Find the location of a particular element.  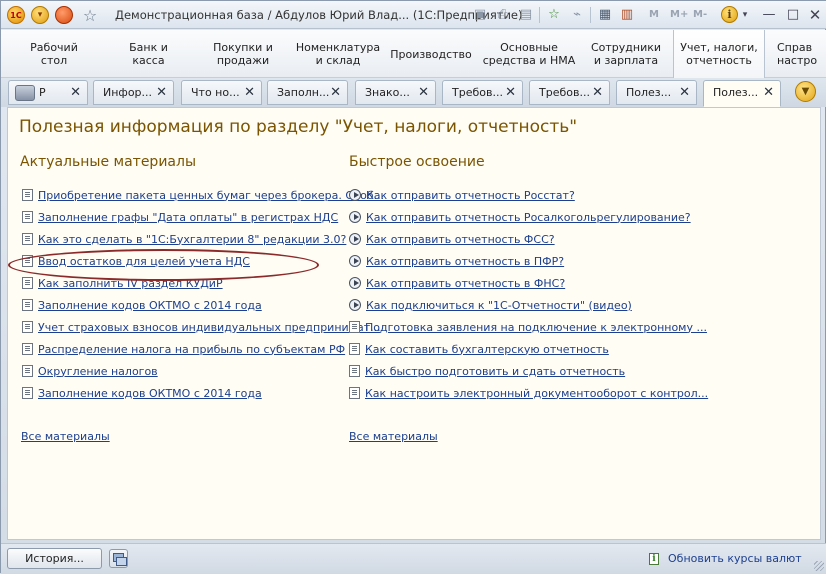

list-item-link: Как отправить отчетность в ПФР? is located at coordinates (465, 261).